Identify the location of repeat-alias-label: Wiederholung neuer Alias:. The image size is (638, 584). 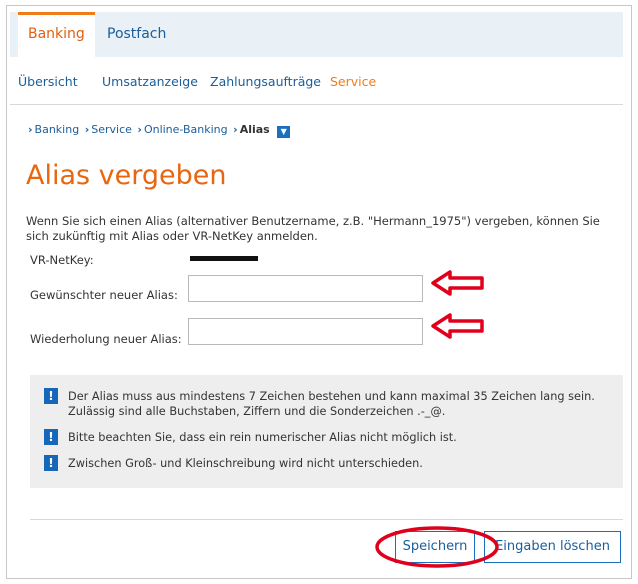
(106, 339).